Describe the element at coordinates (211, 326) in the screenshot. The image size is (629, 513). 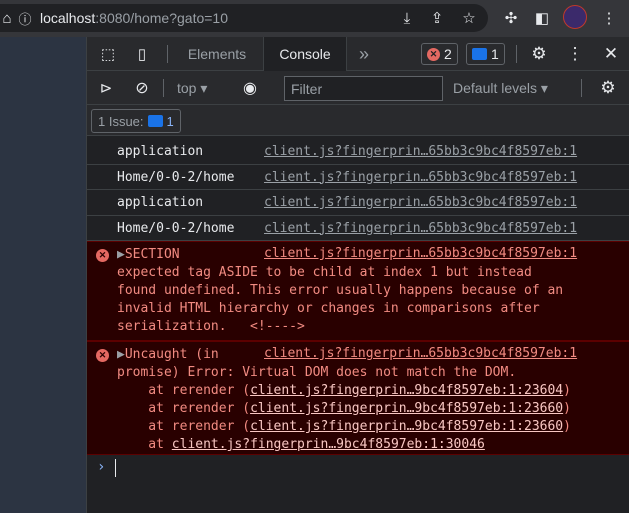
I see `error-line: serialization. <!---->` at that location.